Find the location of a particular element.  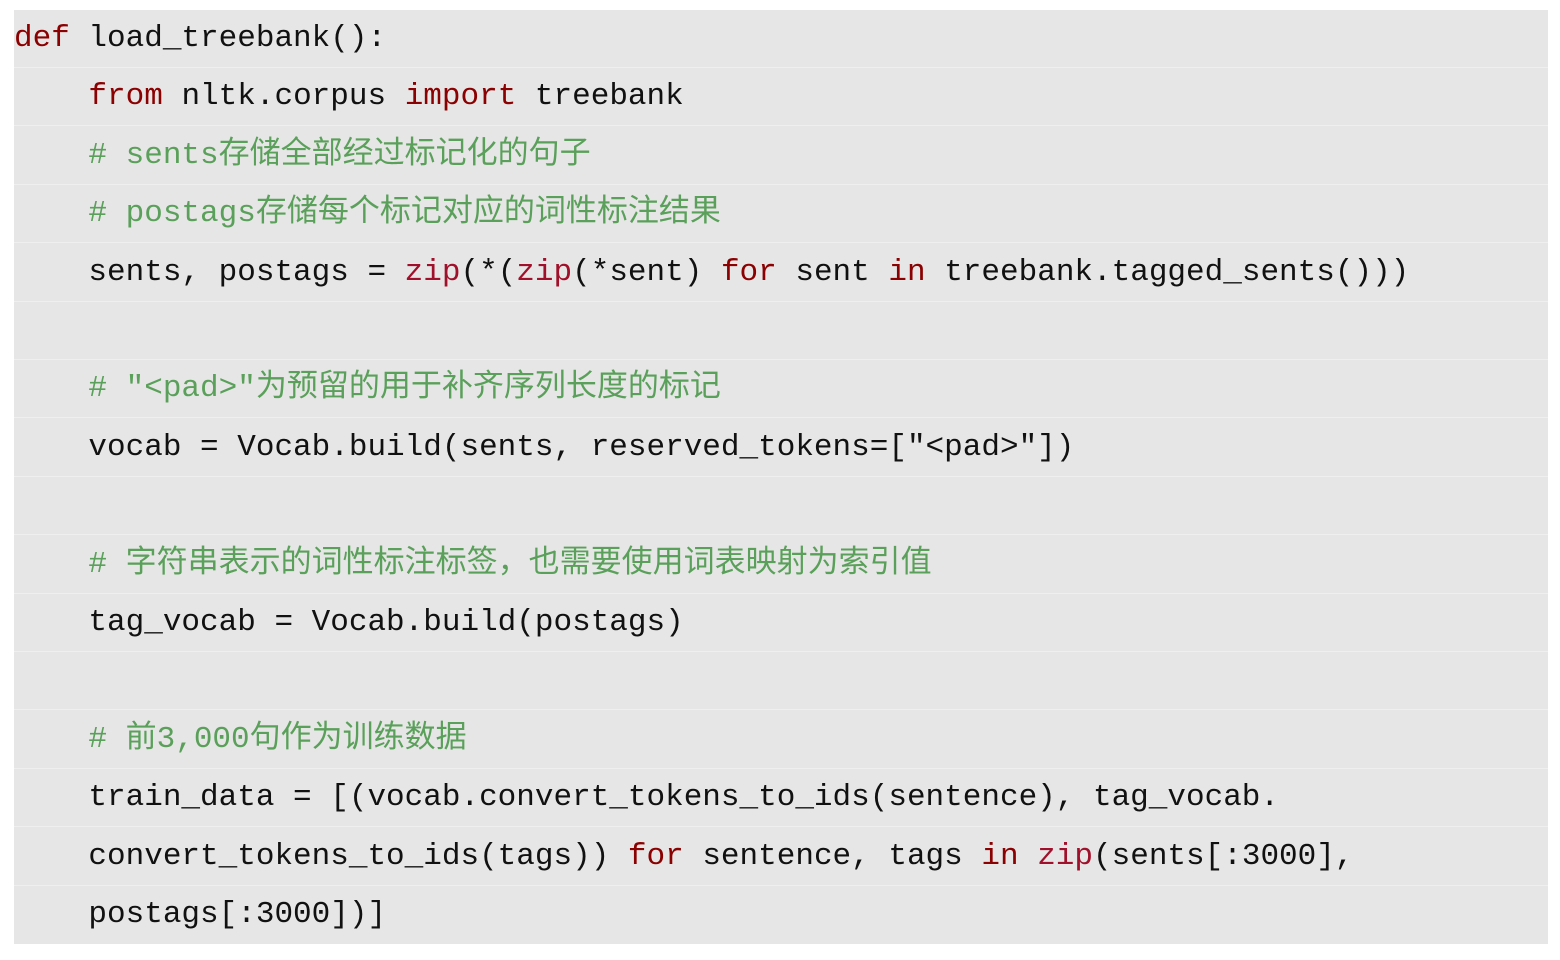

code-line: from nltk.corpus import treebank is located at coordinates (781, 97).